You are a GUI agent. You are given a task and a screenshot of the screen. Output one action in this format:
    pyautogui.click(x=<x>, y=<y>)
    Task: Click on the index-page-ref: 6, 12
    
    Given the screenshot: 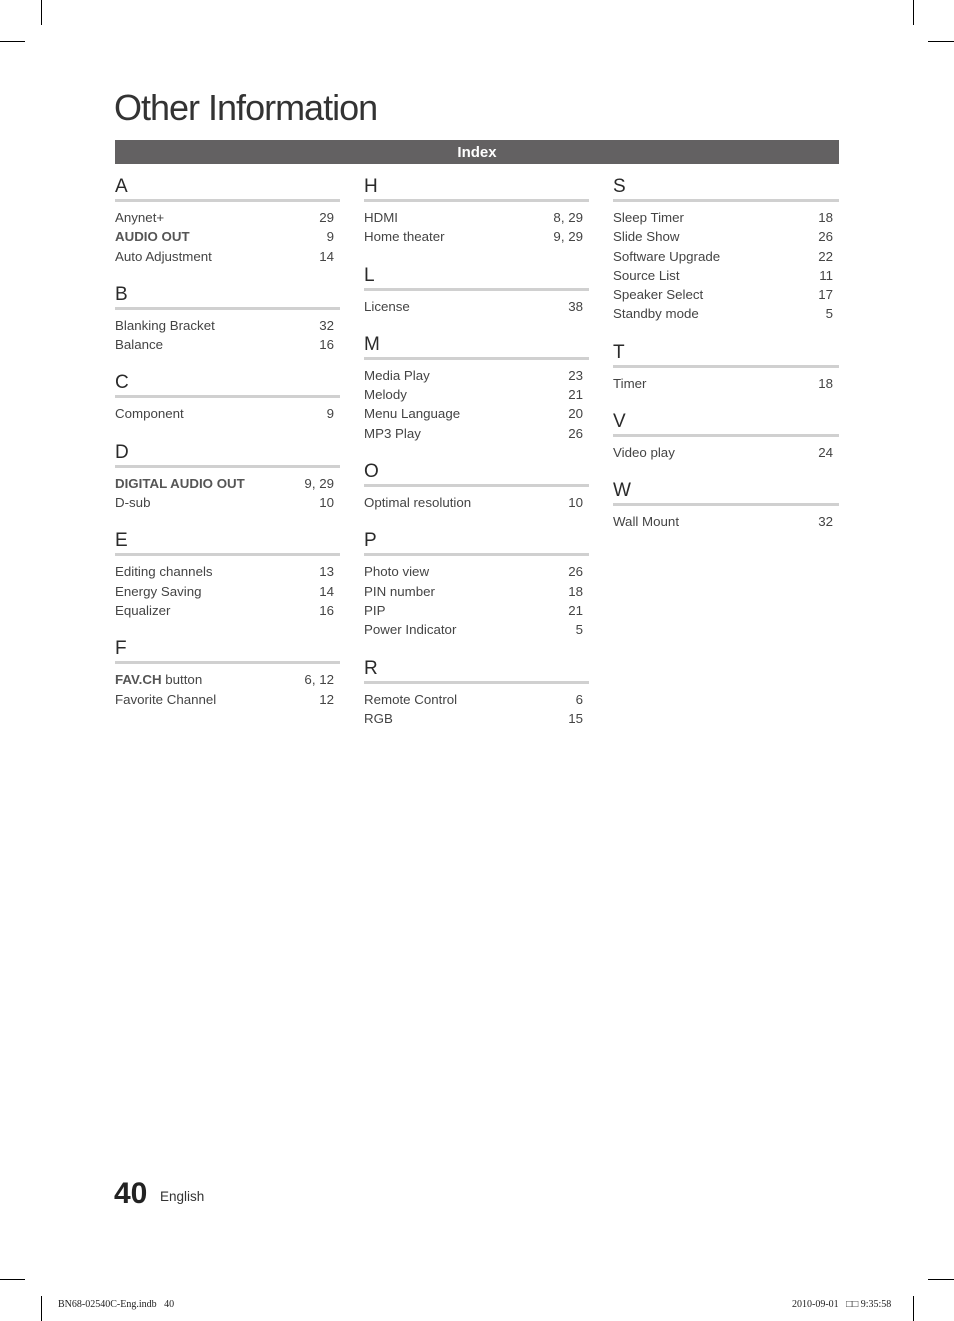 What is the action you would take?
    pyautogui.click(x=319, y=680)
    